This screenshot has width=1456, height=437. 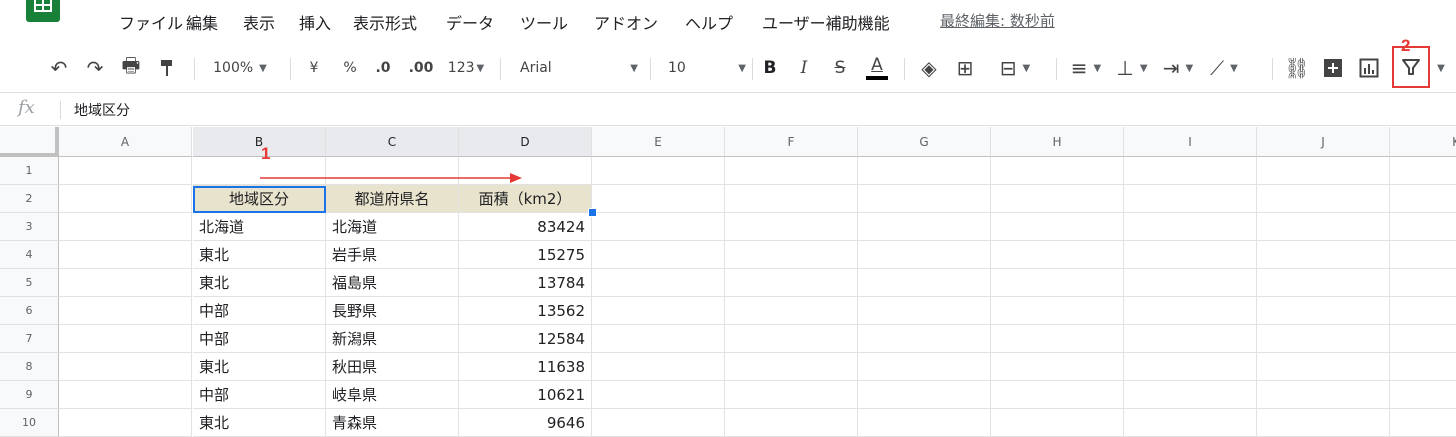 I want to click on cell-g4, so click(x=924, y=255).